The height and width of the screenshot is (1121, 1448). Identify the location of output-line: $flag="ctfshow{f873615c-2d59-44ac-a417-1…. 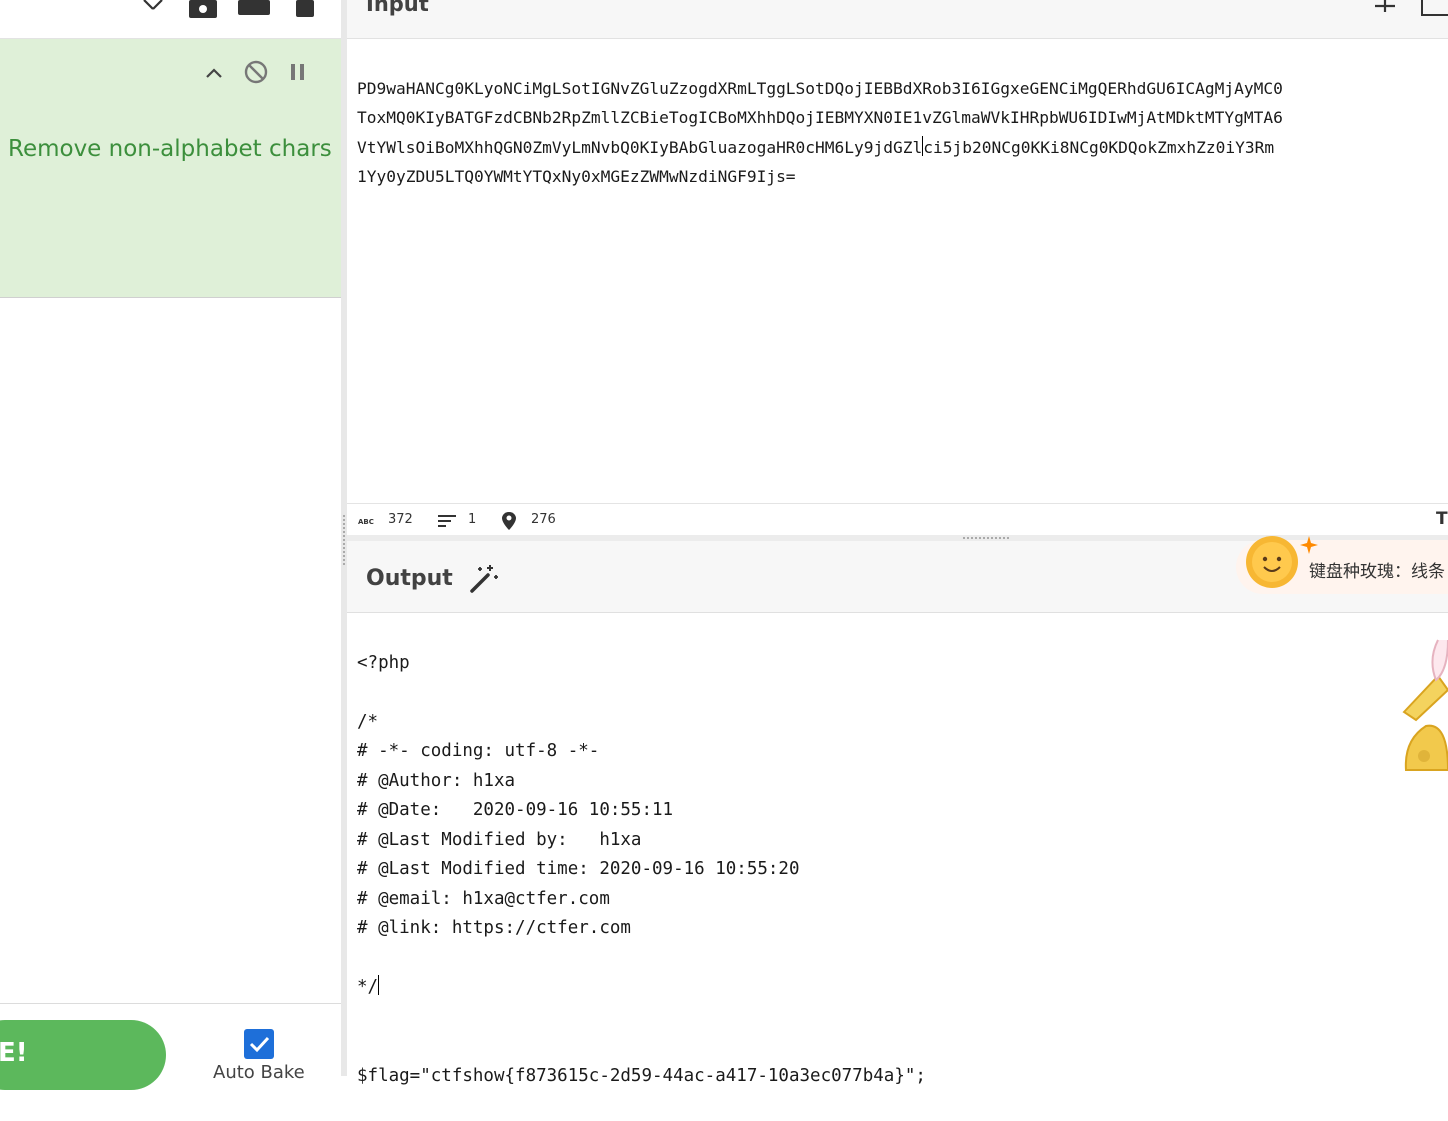
(641, 1075).